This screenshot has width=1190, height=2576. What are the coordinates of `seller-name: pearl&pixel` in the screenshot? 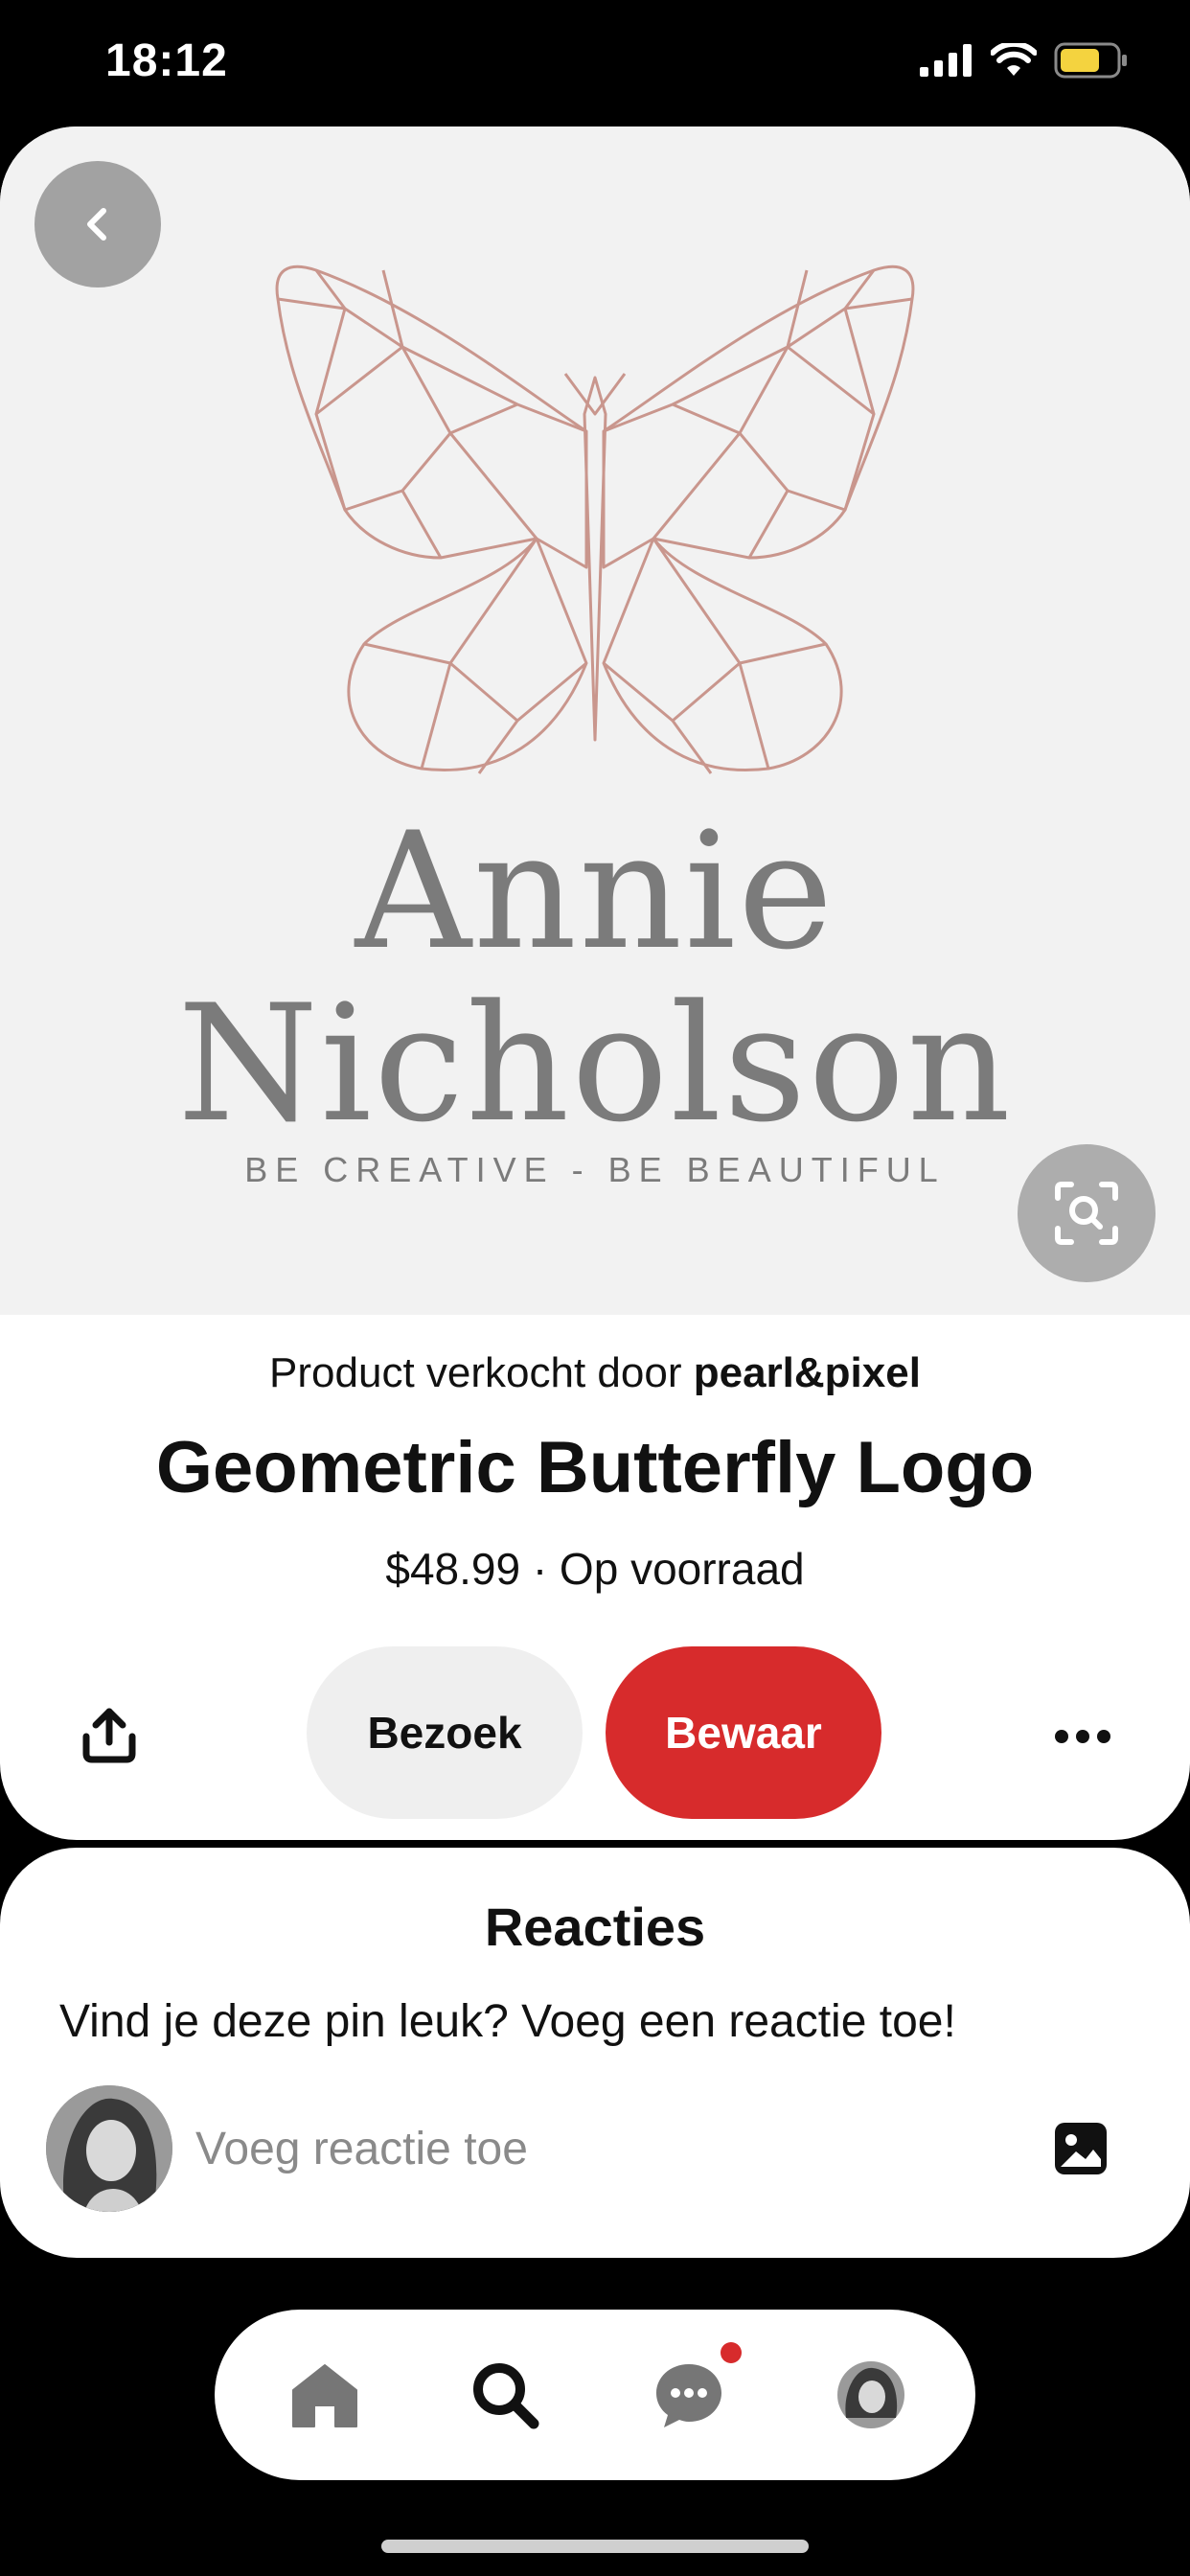 It's located at (808, 1372).